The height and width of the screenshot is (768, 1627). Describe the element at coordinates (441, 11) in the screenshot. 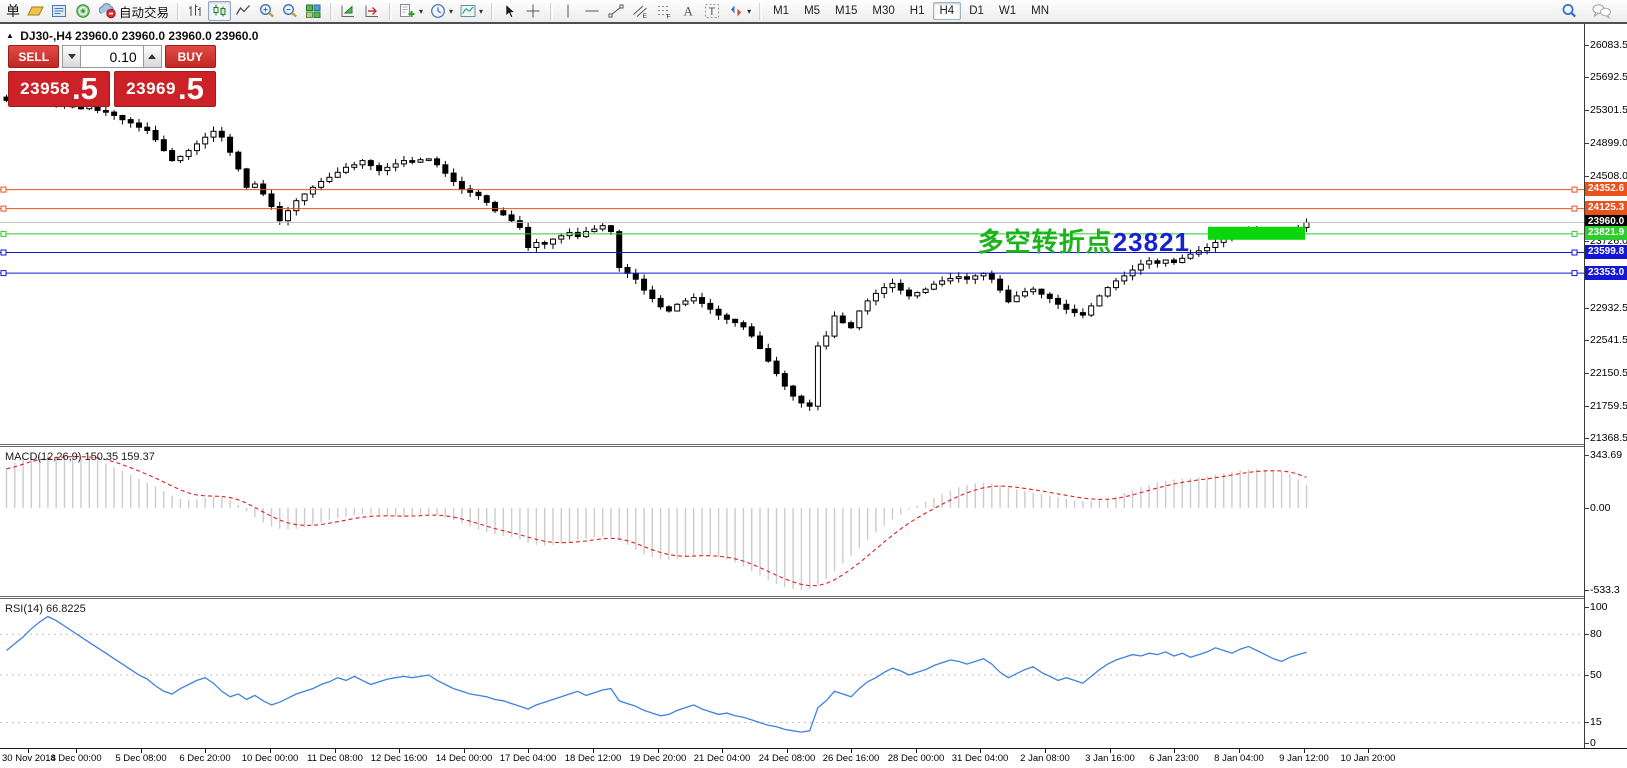

I see `periods-button: ▾` at that location.